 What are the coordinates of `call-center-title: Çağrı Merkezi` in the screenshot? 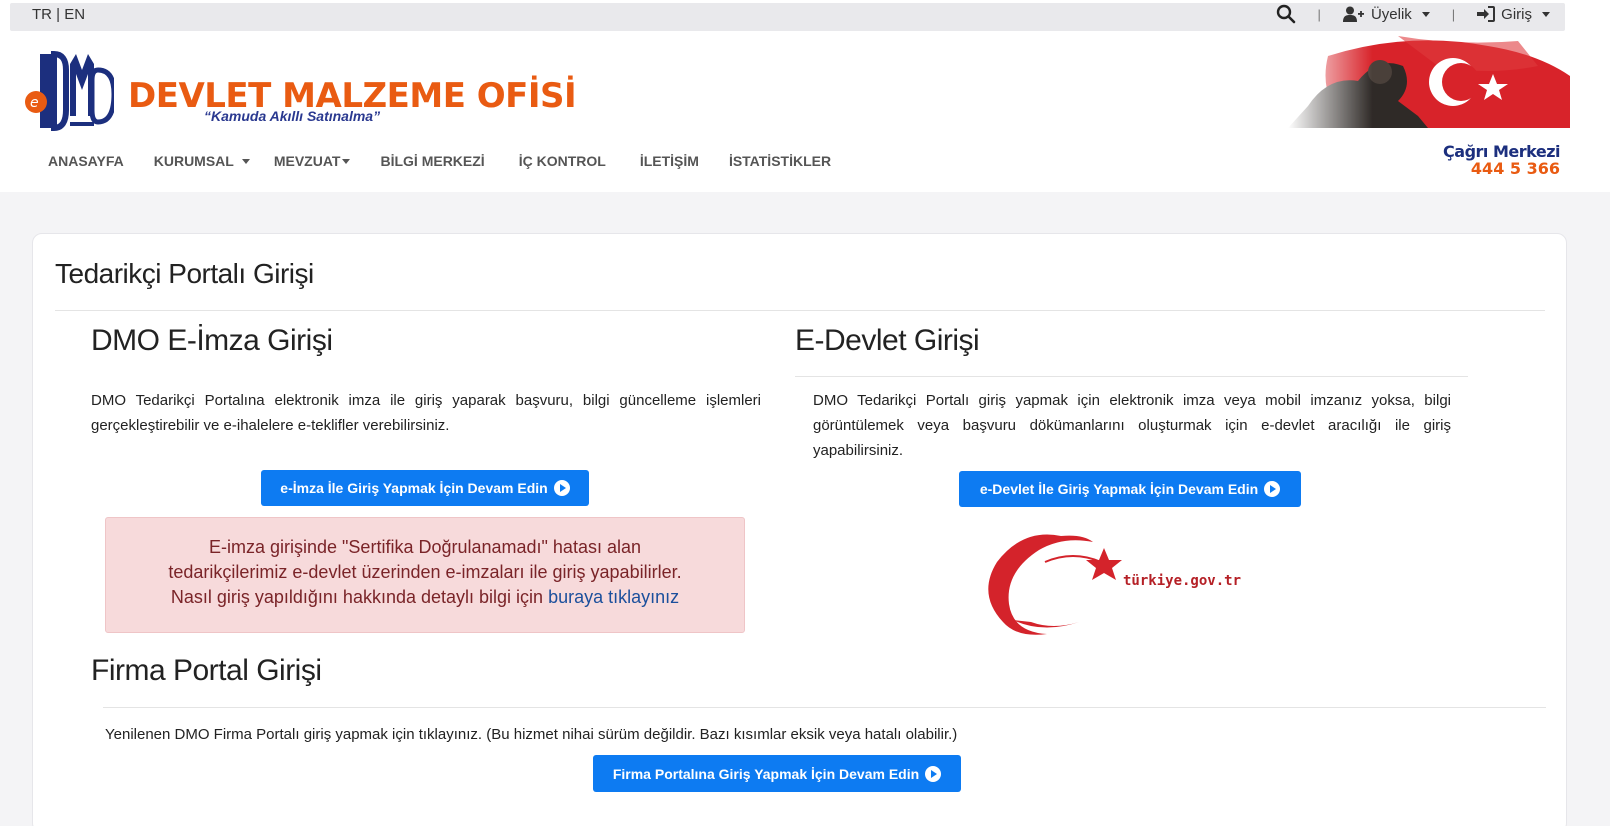 It's located at (1501, 151).